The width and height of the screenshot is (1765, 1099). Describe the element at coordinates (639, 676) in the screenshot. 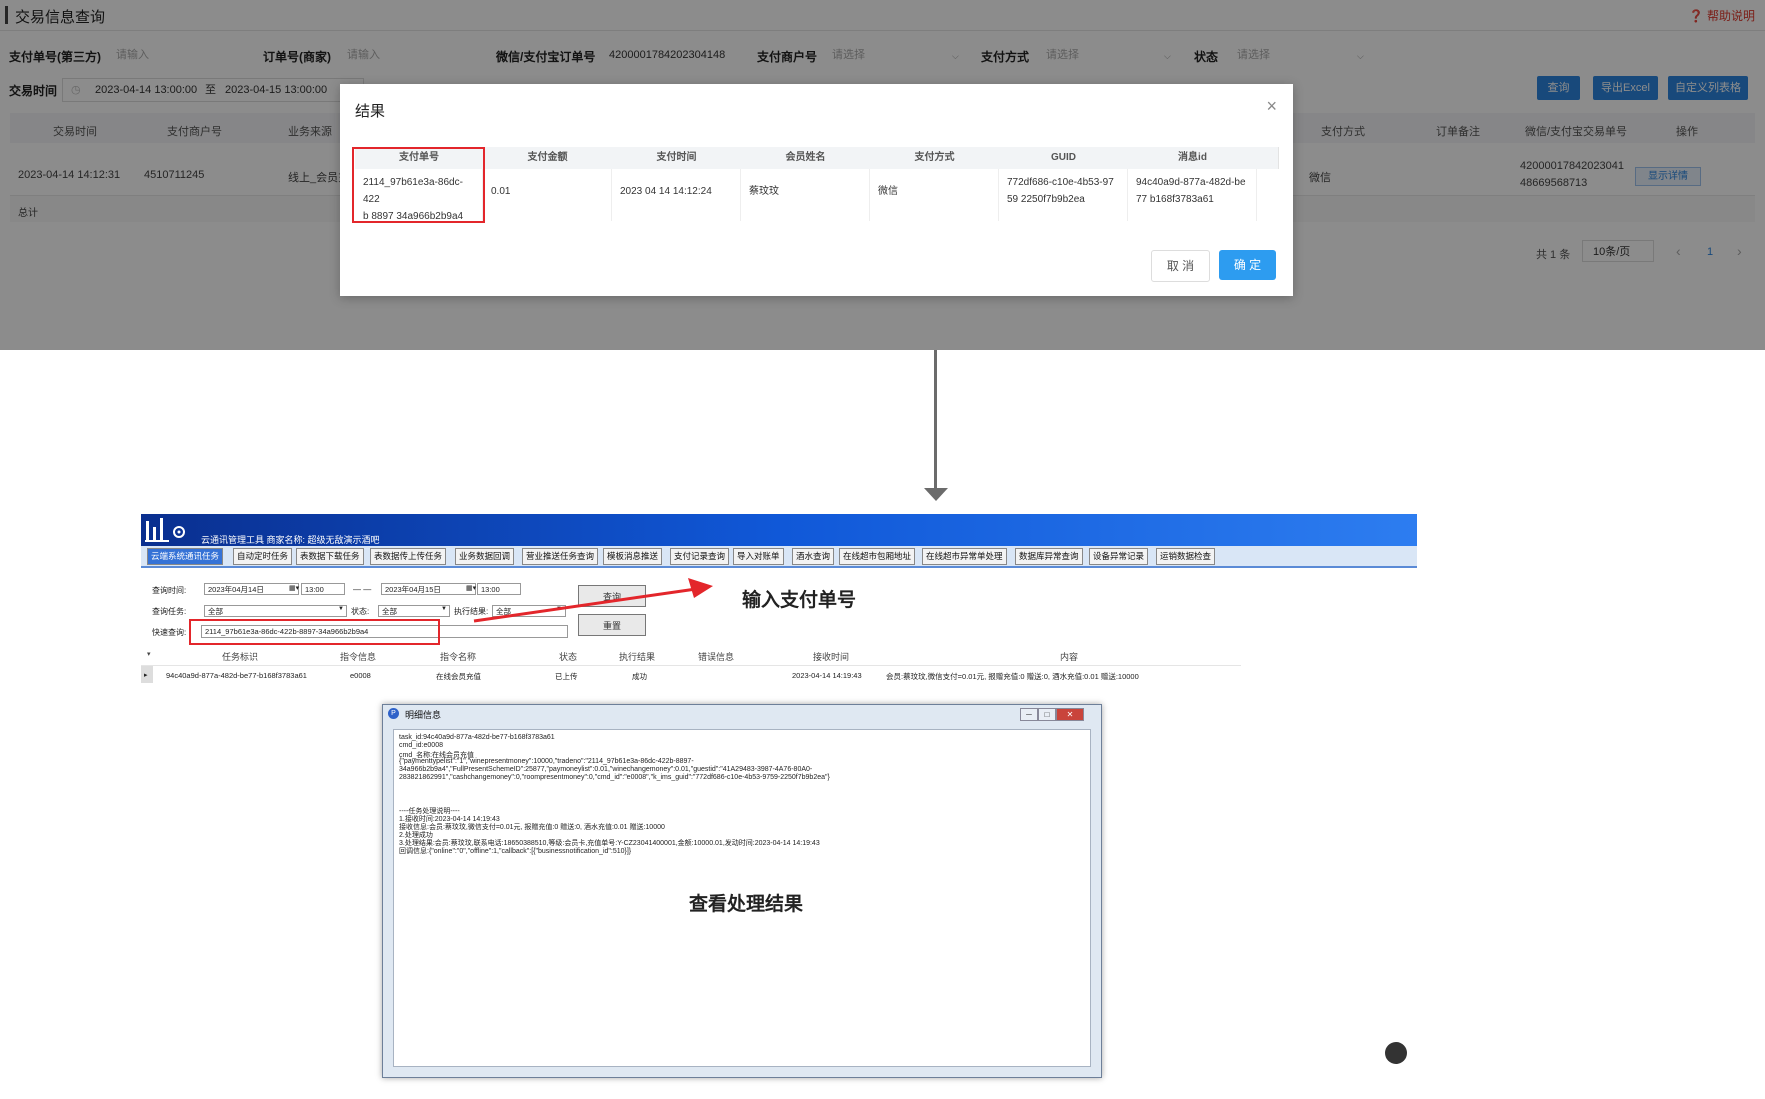

I see `row-result: 成功` at that location.